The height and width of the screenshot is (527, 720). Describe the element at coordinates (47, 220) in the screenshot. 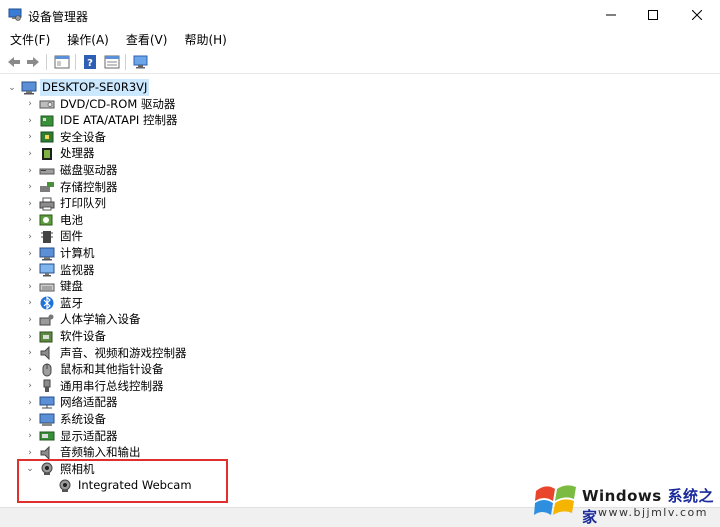

I see `battery-icon` at that location.